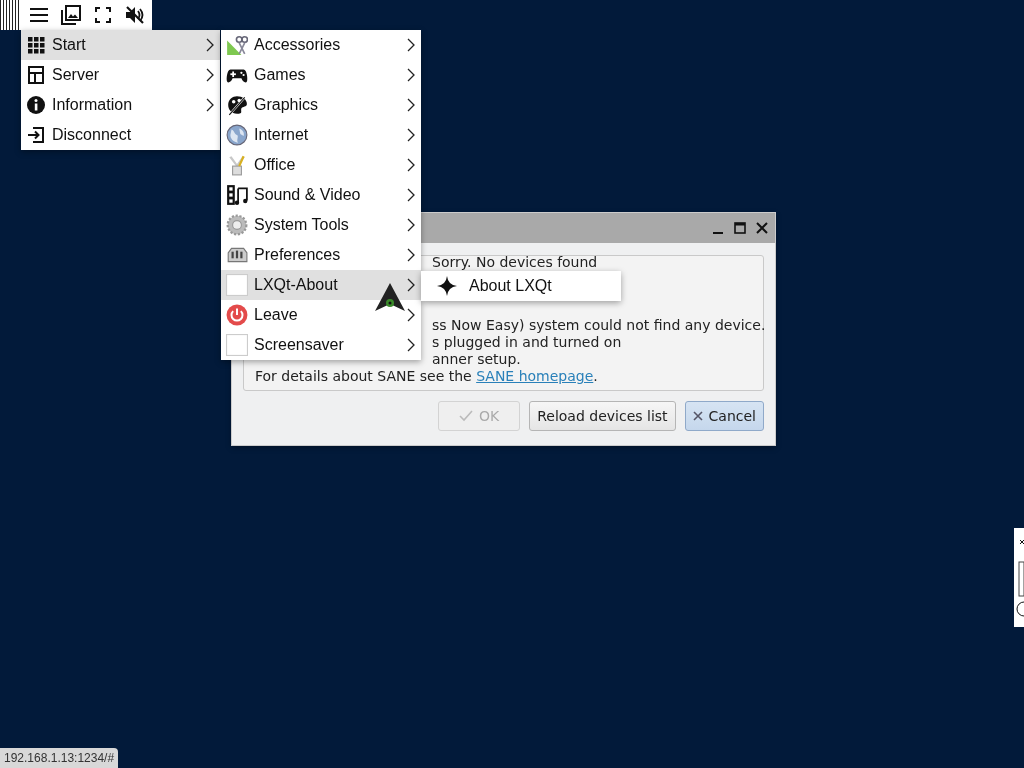  What do you see at coordinates (120, 135) in the screenshot?
I see `menu-item: Disconnect` at bounding box center [120, 135].